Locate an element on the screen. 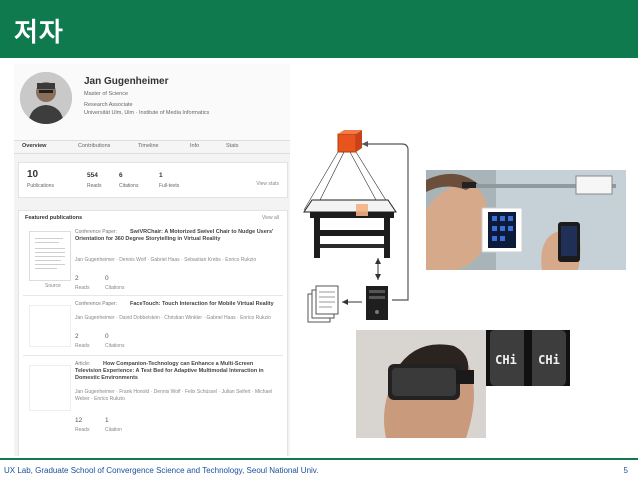 Image resolution: width=638 pixels, height=479 pixels. profile-position: Research Associate is located at coordinates (108, 105).